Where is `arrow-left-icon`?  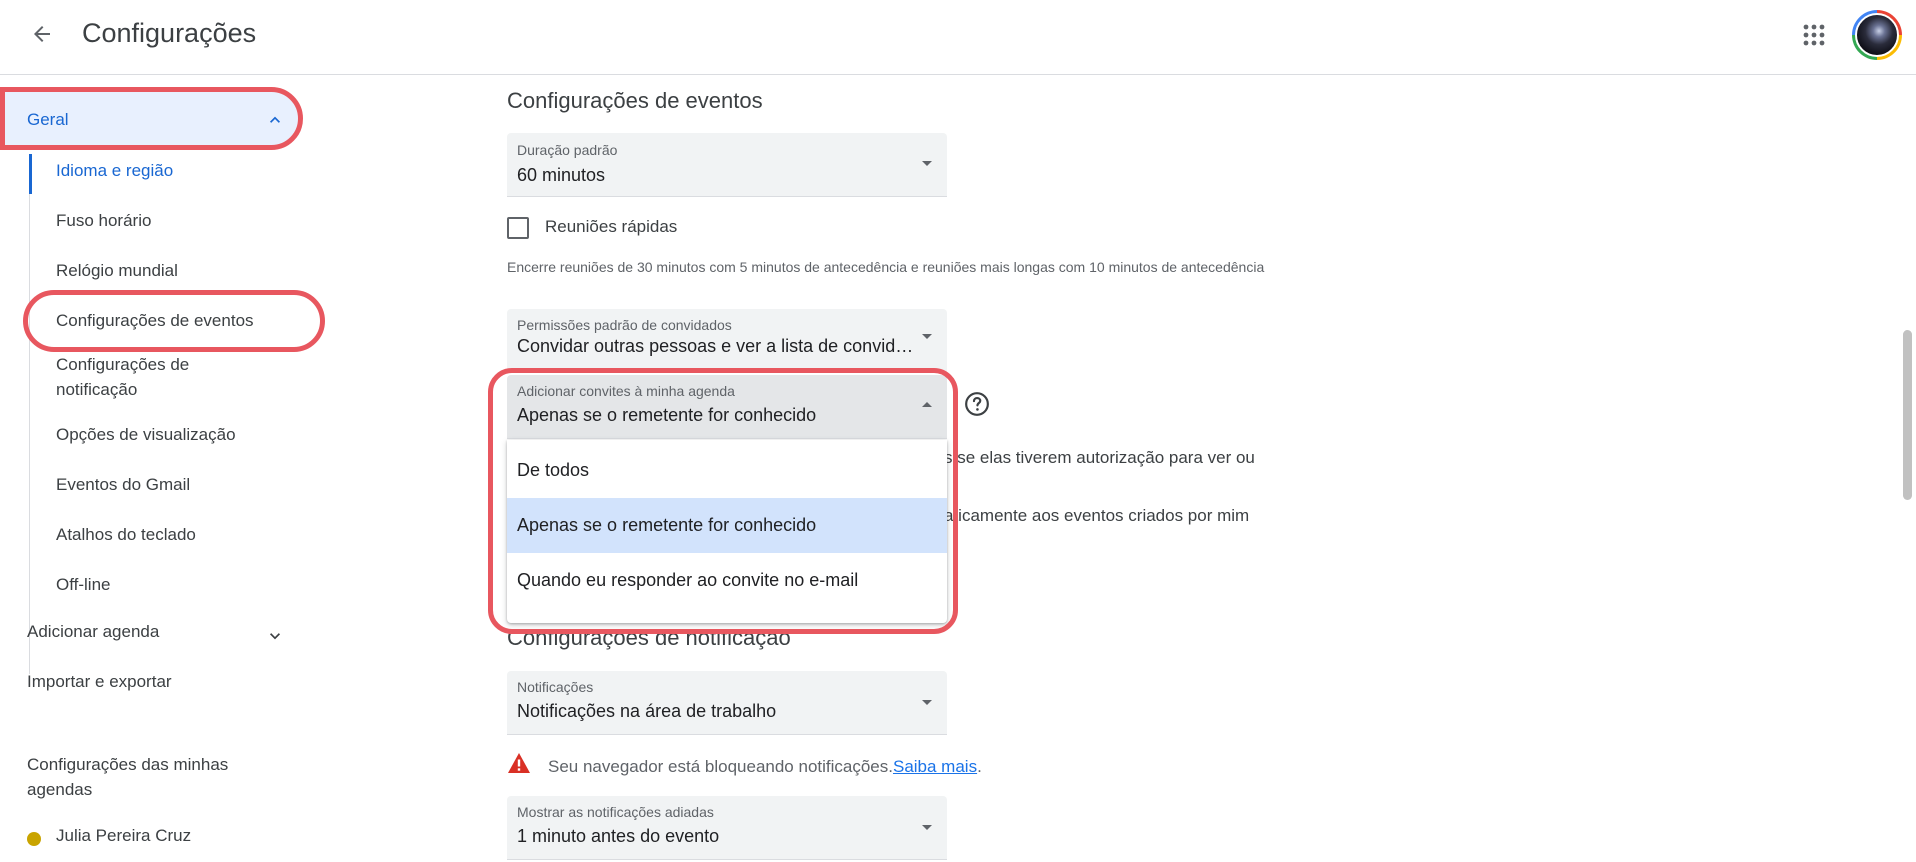
arrow-left-icon is located at coordinates (42, 34).